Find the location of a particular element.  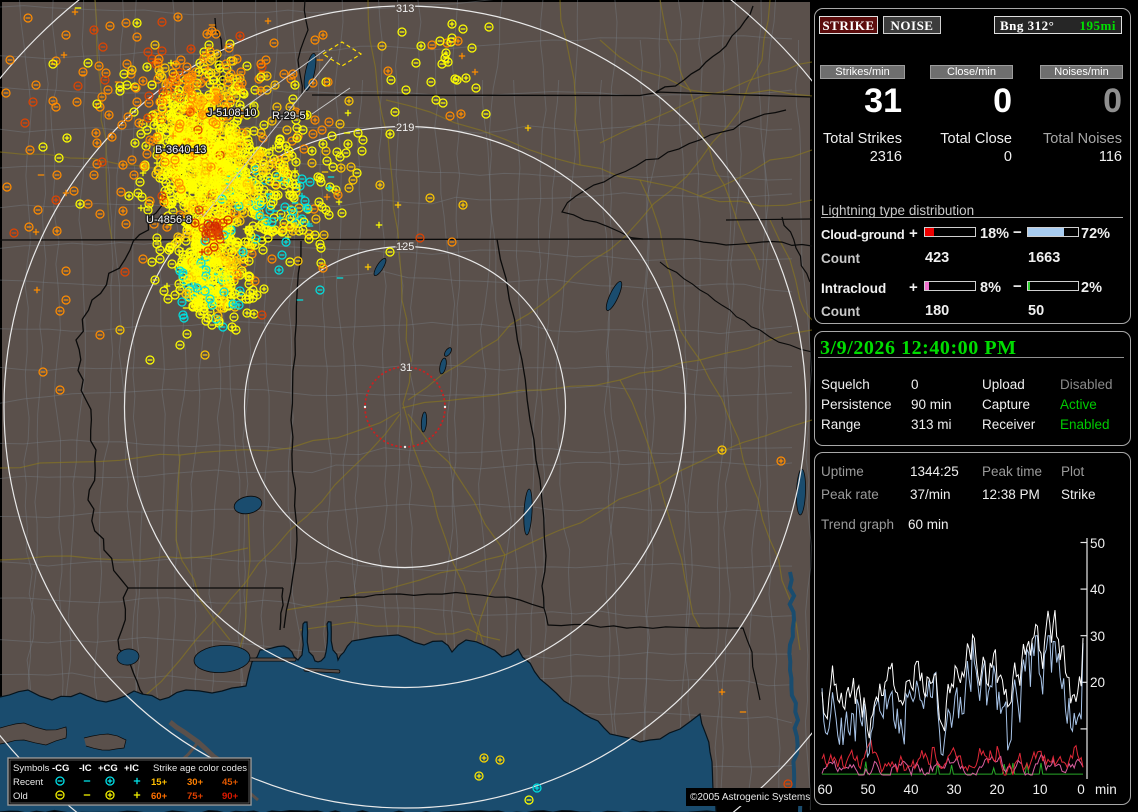

svg-text: 75+ is located at coordinates (195, 796).